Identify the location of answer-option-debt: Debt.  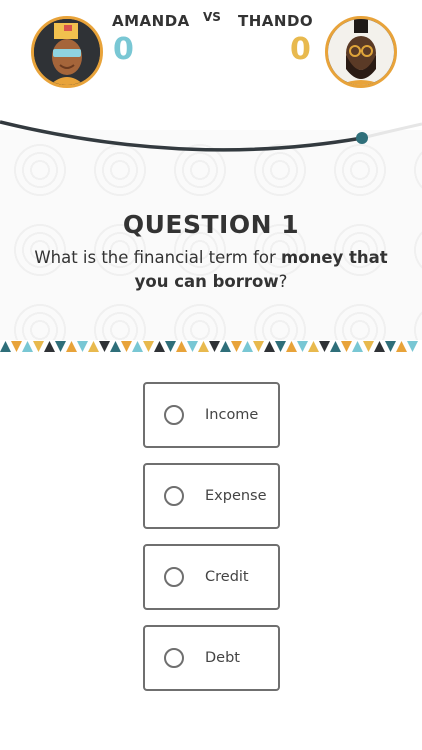
(211, 658).